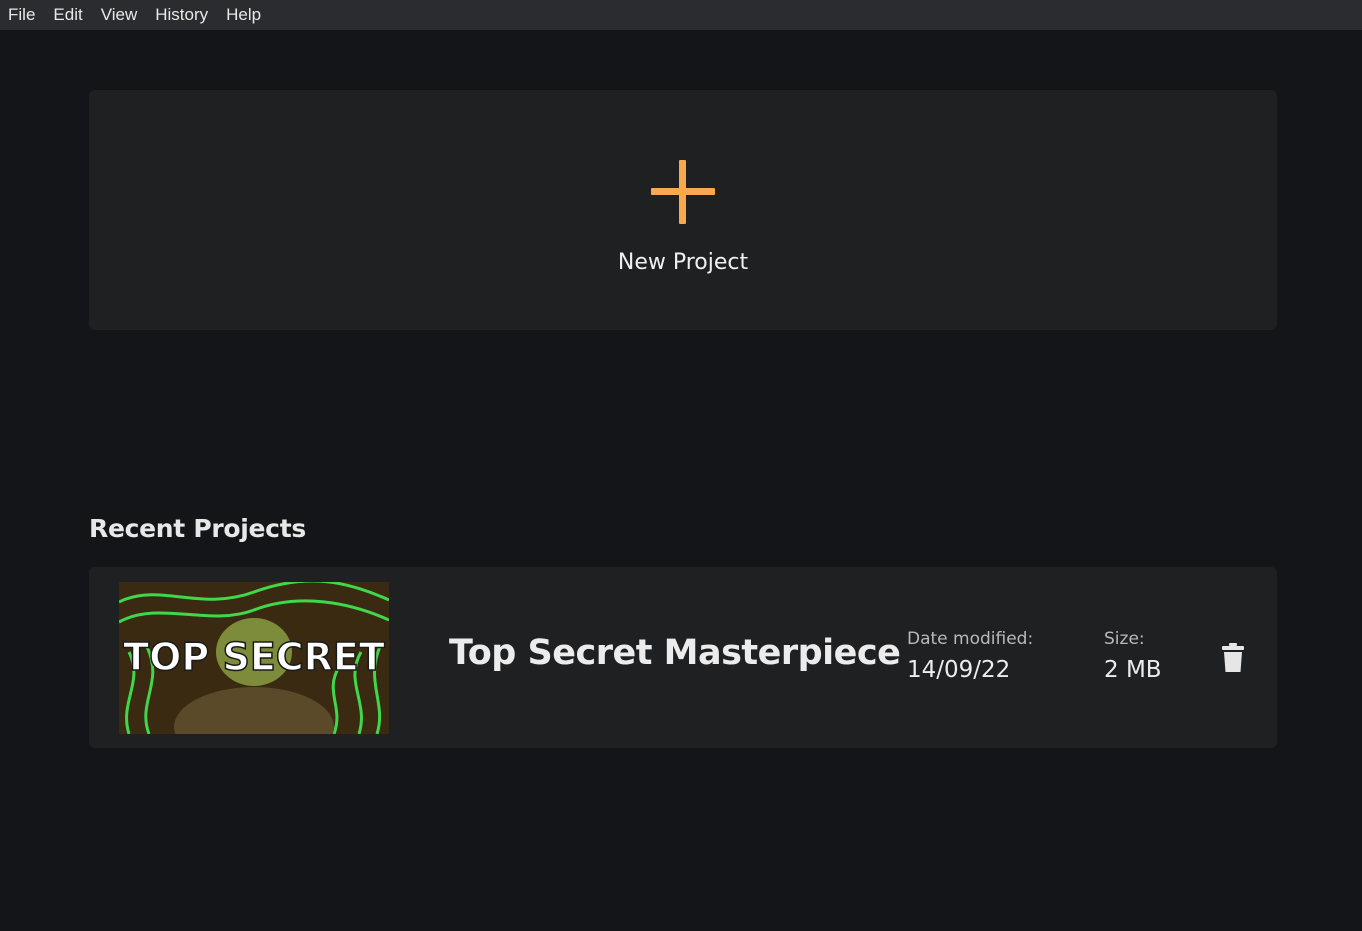 Image resolution: width=1362 pixels, height=931 pixels. What do you see at coordinates (243, 15) in the screenshot?
I see `menu-help: Help` at bounding box center [243, 15].